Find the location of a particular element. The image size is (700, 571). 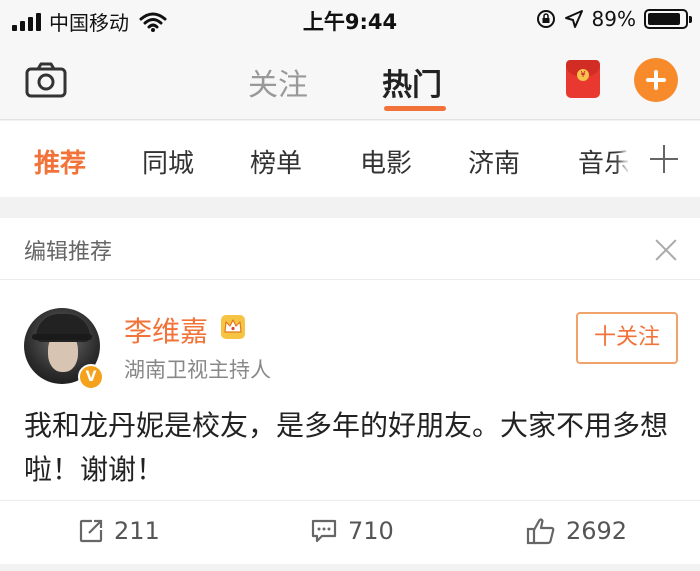

repost-count: 211 is located at coordinates (137, 531).